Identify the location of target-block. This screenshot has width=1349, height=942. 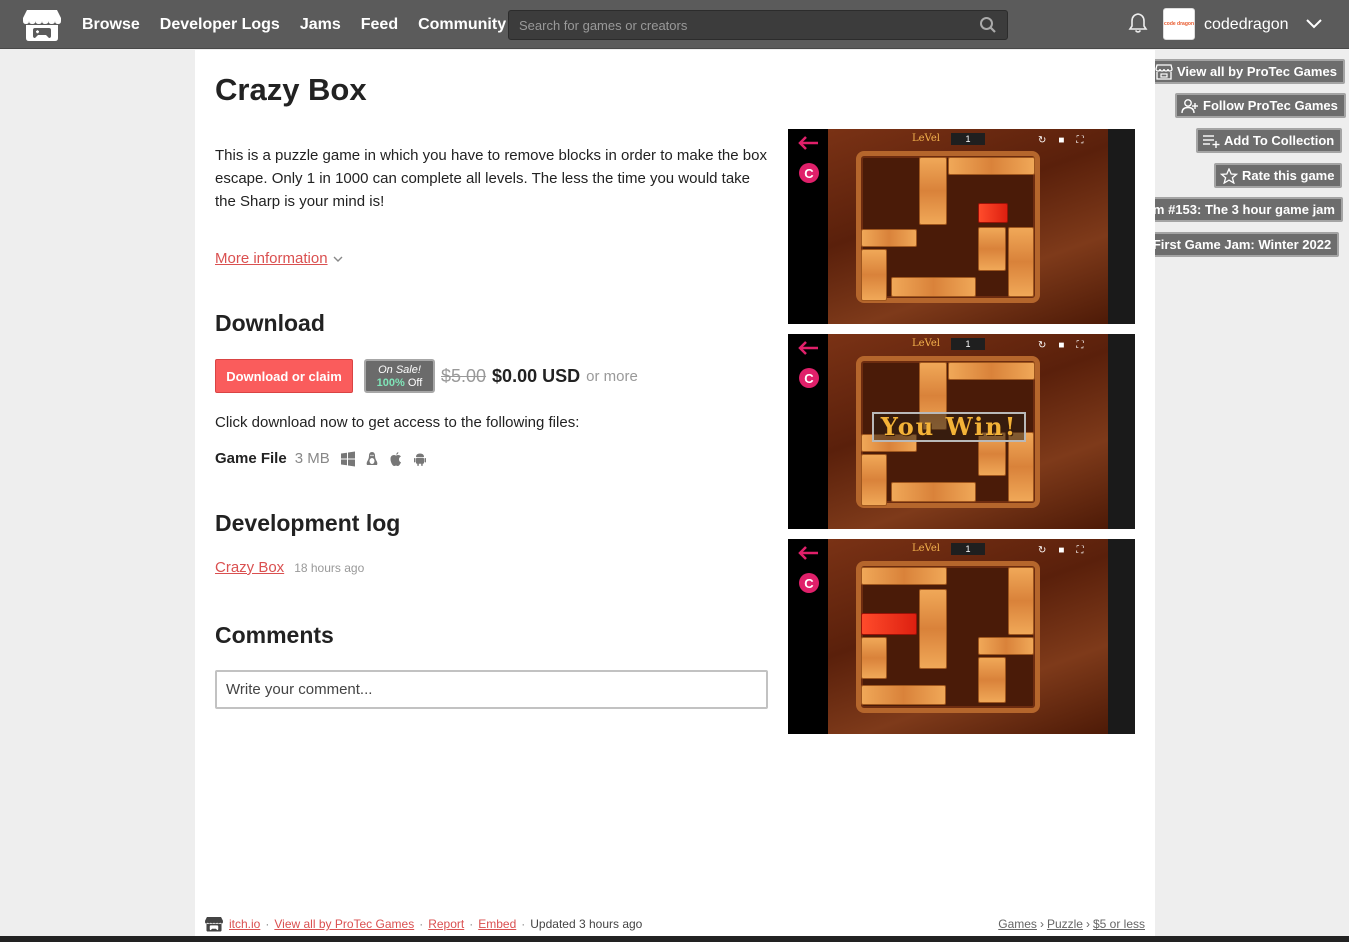
(889, 624).